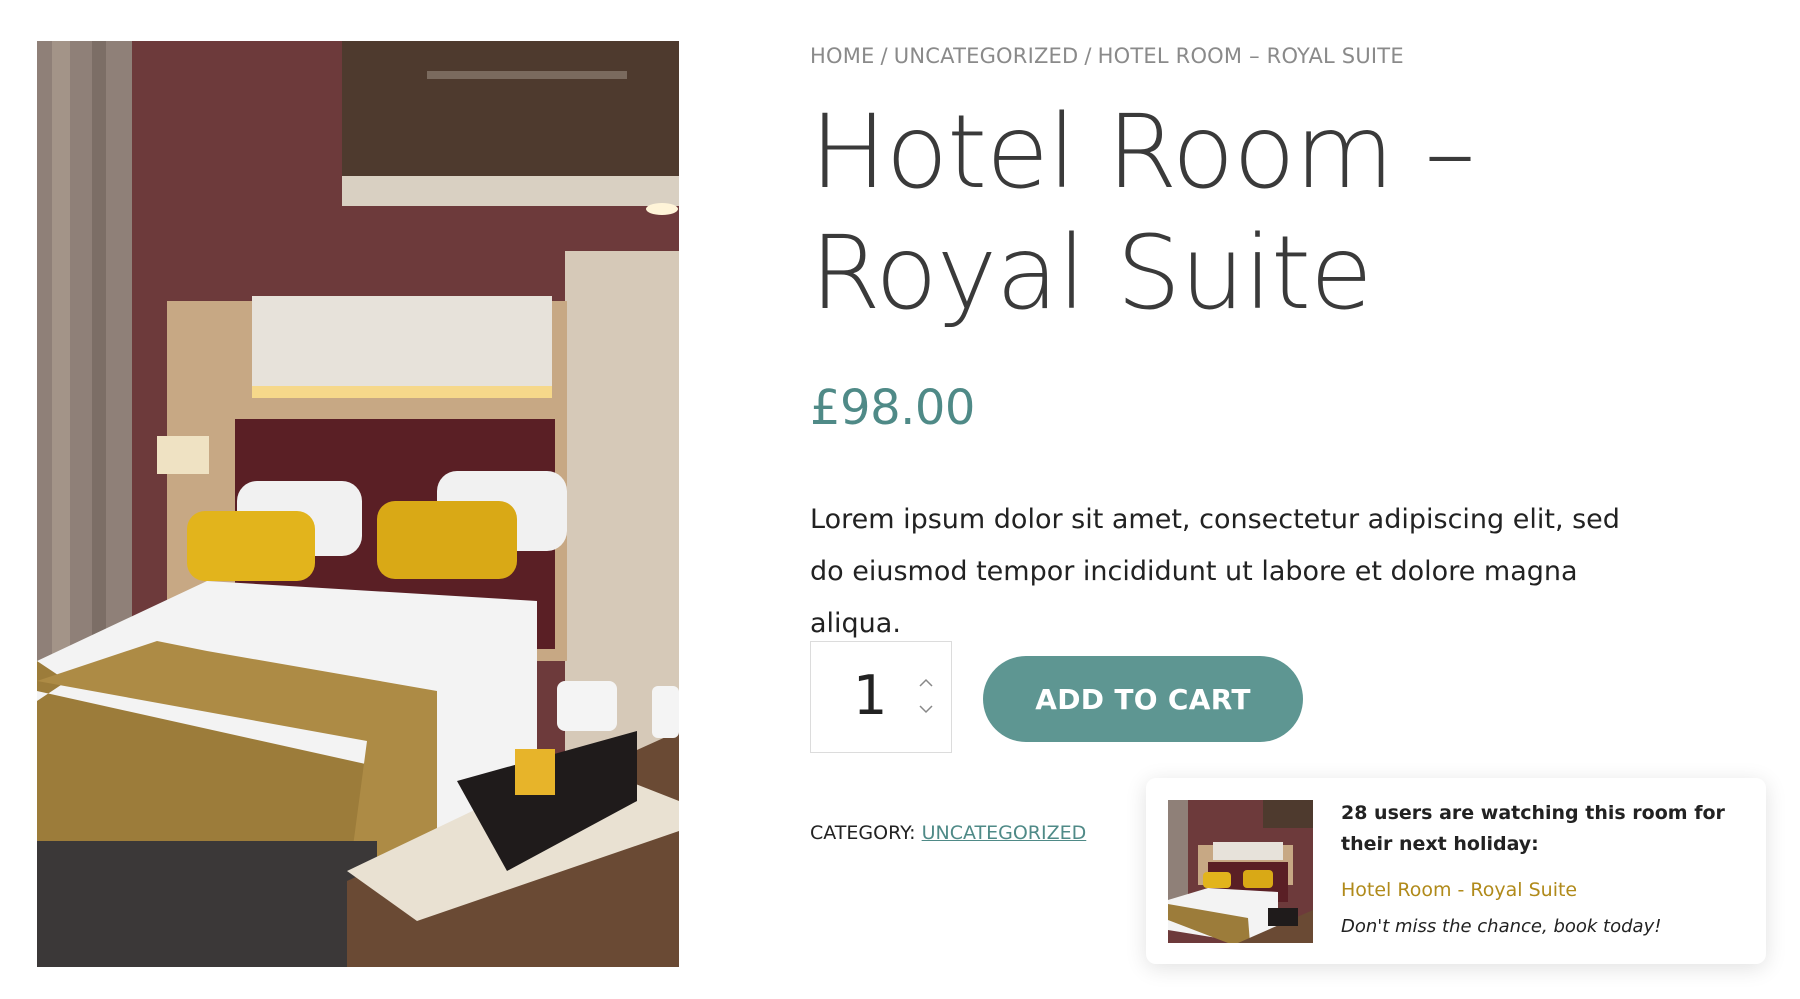 The width and height of the screenshot is (1800, 999). I want to click on quantity-stepper: 1, so click(881, 697).